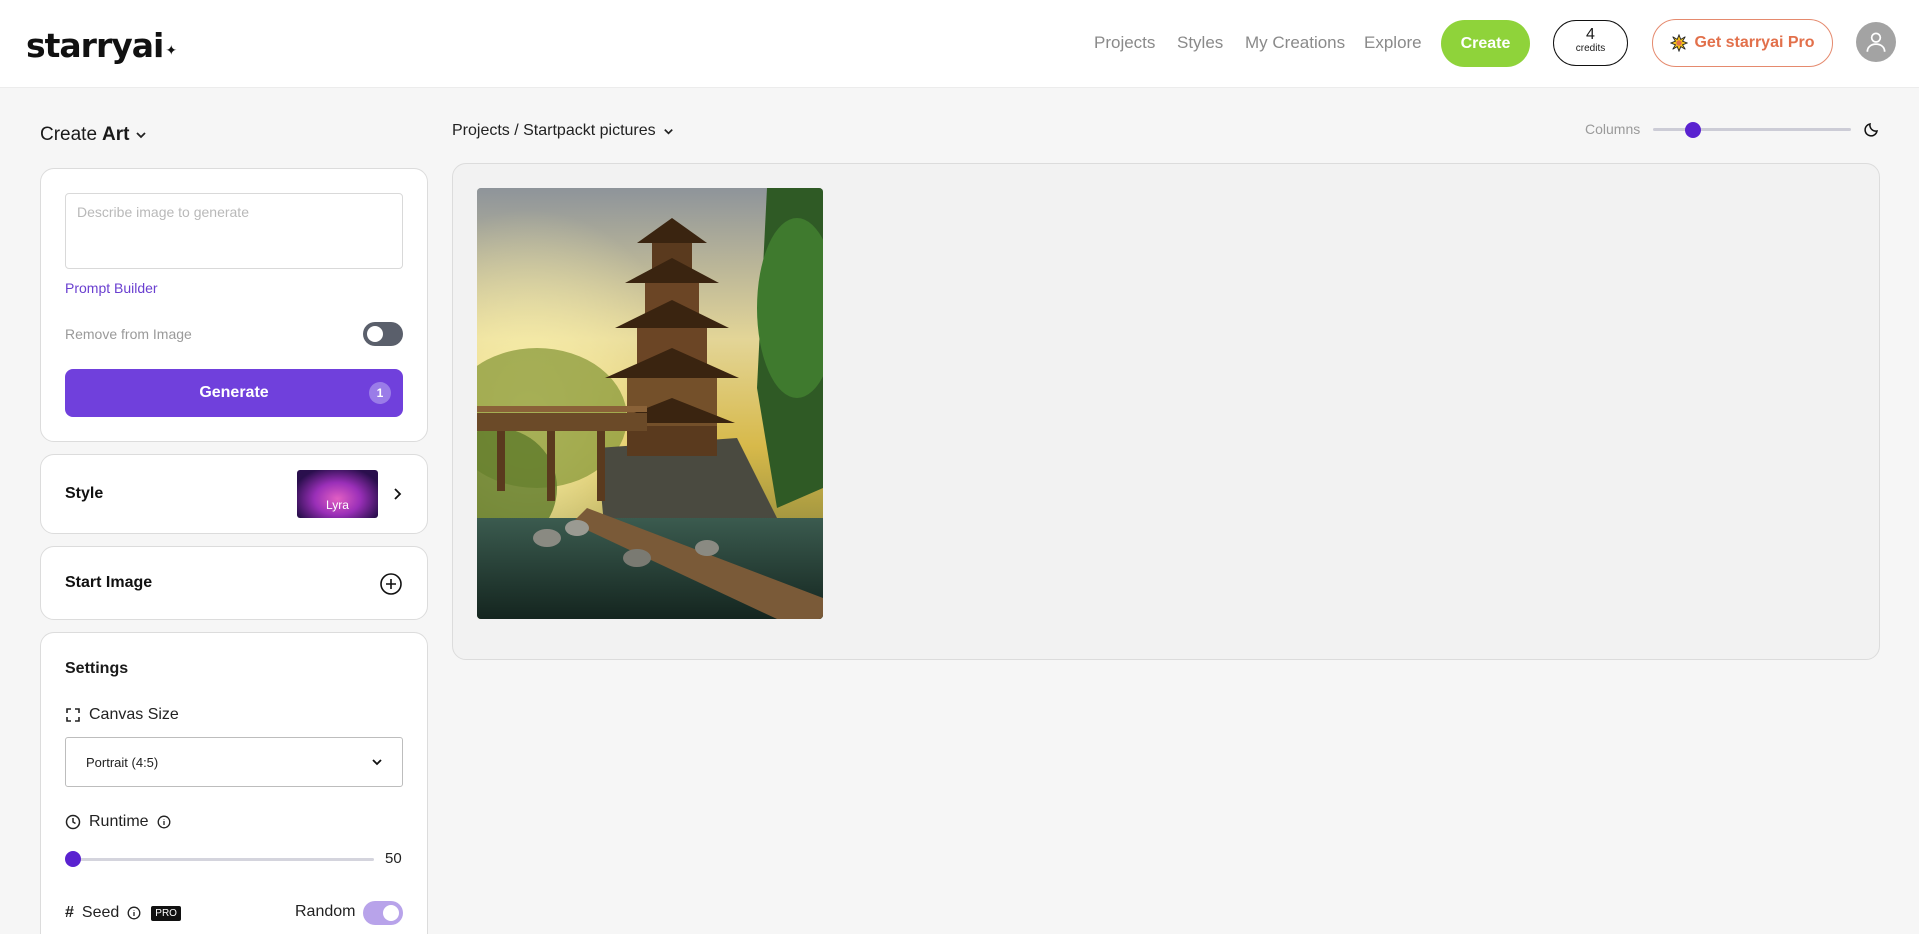 This screenshot has height=934, width=1919. Describe the element at coordinates (383, 913) in the screenshot. I see `random-seed-toggle` at that location.